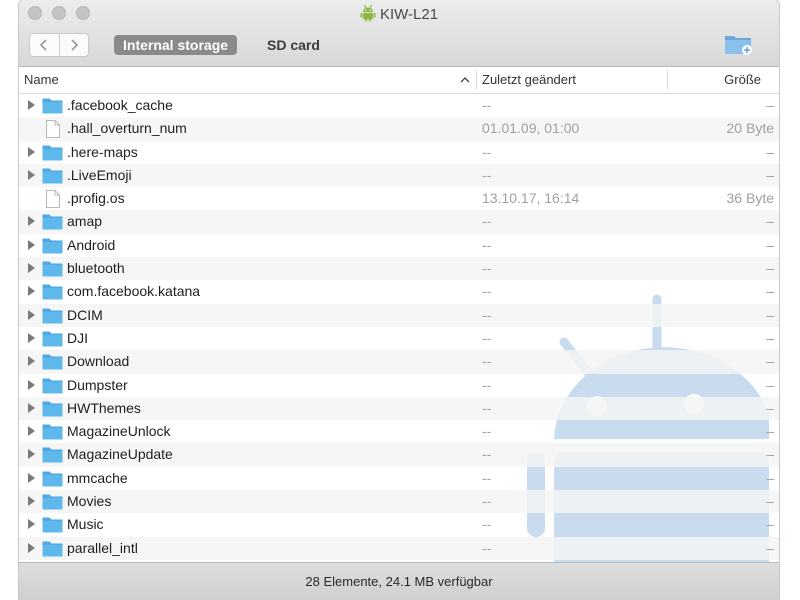 Image resolution: width=800 pixels, height=600 pixels. What do you see at coordinates (399, 338) in the screenshot?
I see `file-row: DJI -- –` at bounding box center [399, 338].